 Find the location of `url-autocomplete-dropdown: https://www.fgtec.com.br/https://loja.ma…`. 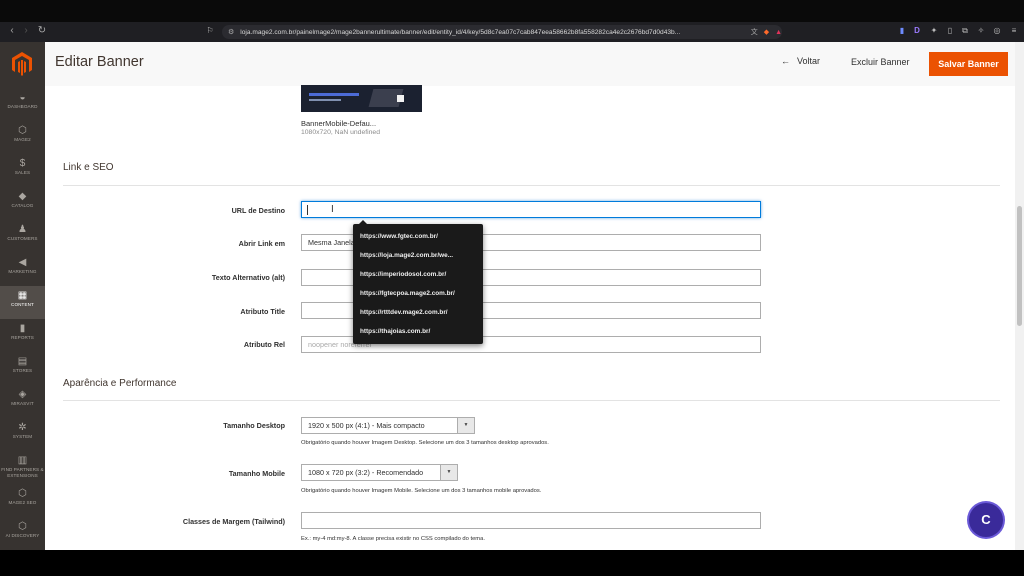

url-autocomplete-dropdown: https://www.fgtec.com.br/https://loja.ma… is located at coordinates (418, 282).